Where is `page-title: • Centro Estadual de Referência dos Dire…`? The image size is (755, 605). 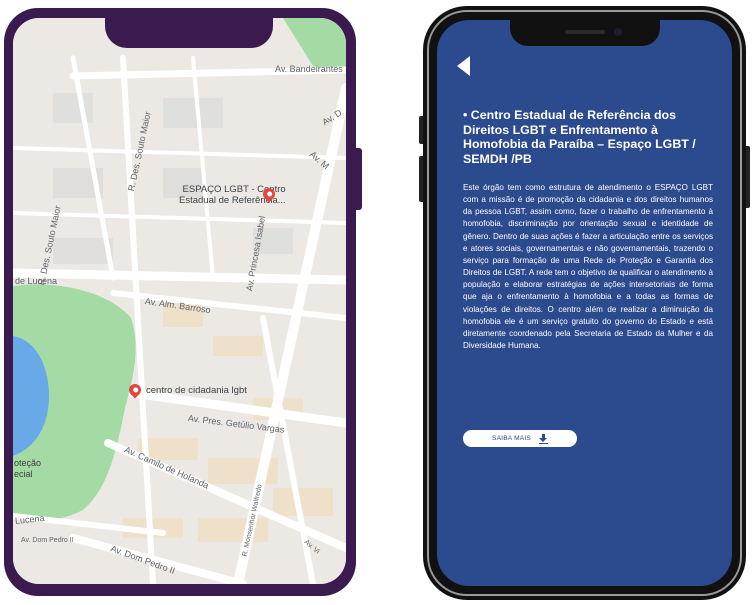
page-title: • Centro Estadual de Referência dos Dire… is located at coordinates (579, 137).